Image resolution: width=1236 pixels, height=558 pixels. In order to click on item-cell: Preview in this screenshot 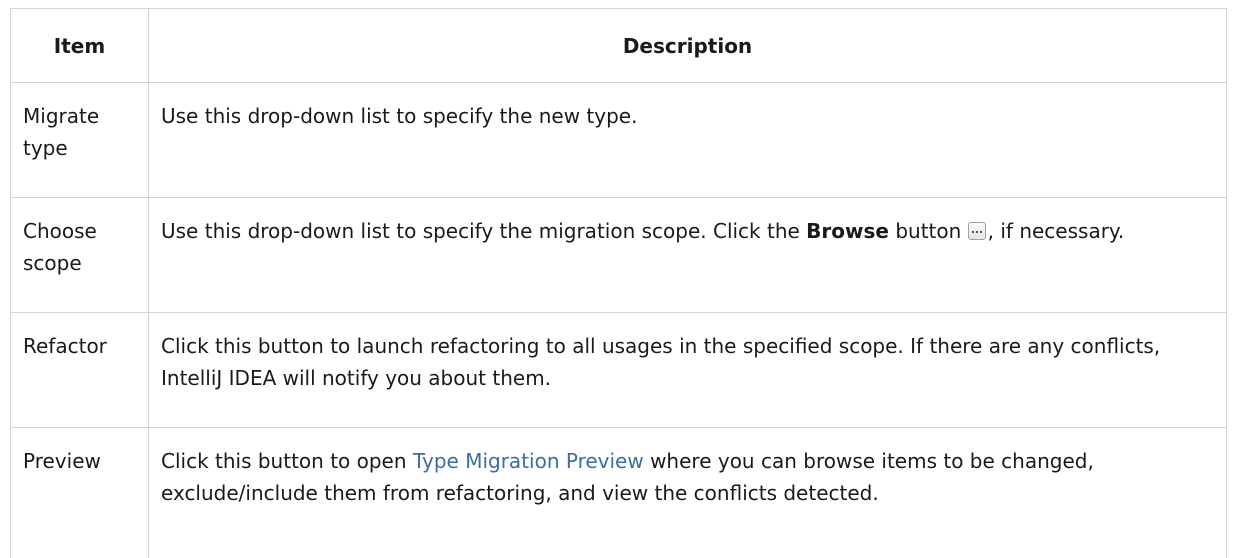, I will do `click(80, 493)`.